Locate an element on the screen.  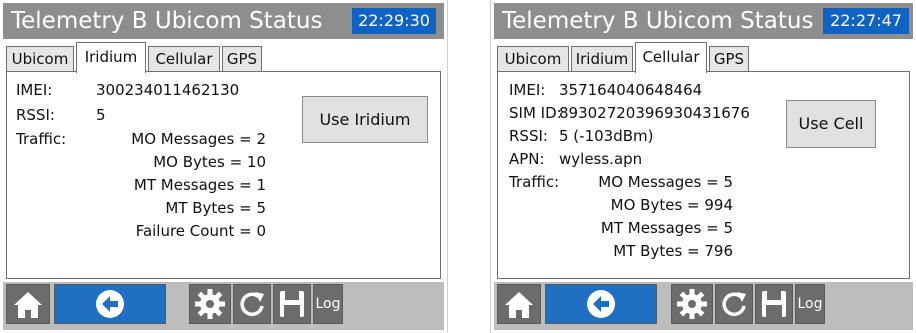
sim-id-value: 89302720396930431676 is located at coordinates (654, 113).